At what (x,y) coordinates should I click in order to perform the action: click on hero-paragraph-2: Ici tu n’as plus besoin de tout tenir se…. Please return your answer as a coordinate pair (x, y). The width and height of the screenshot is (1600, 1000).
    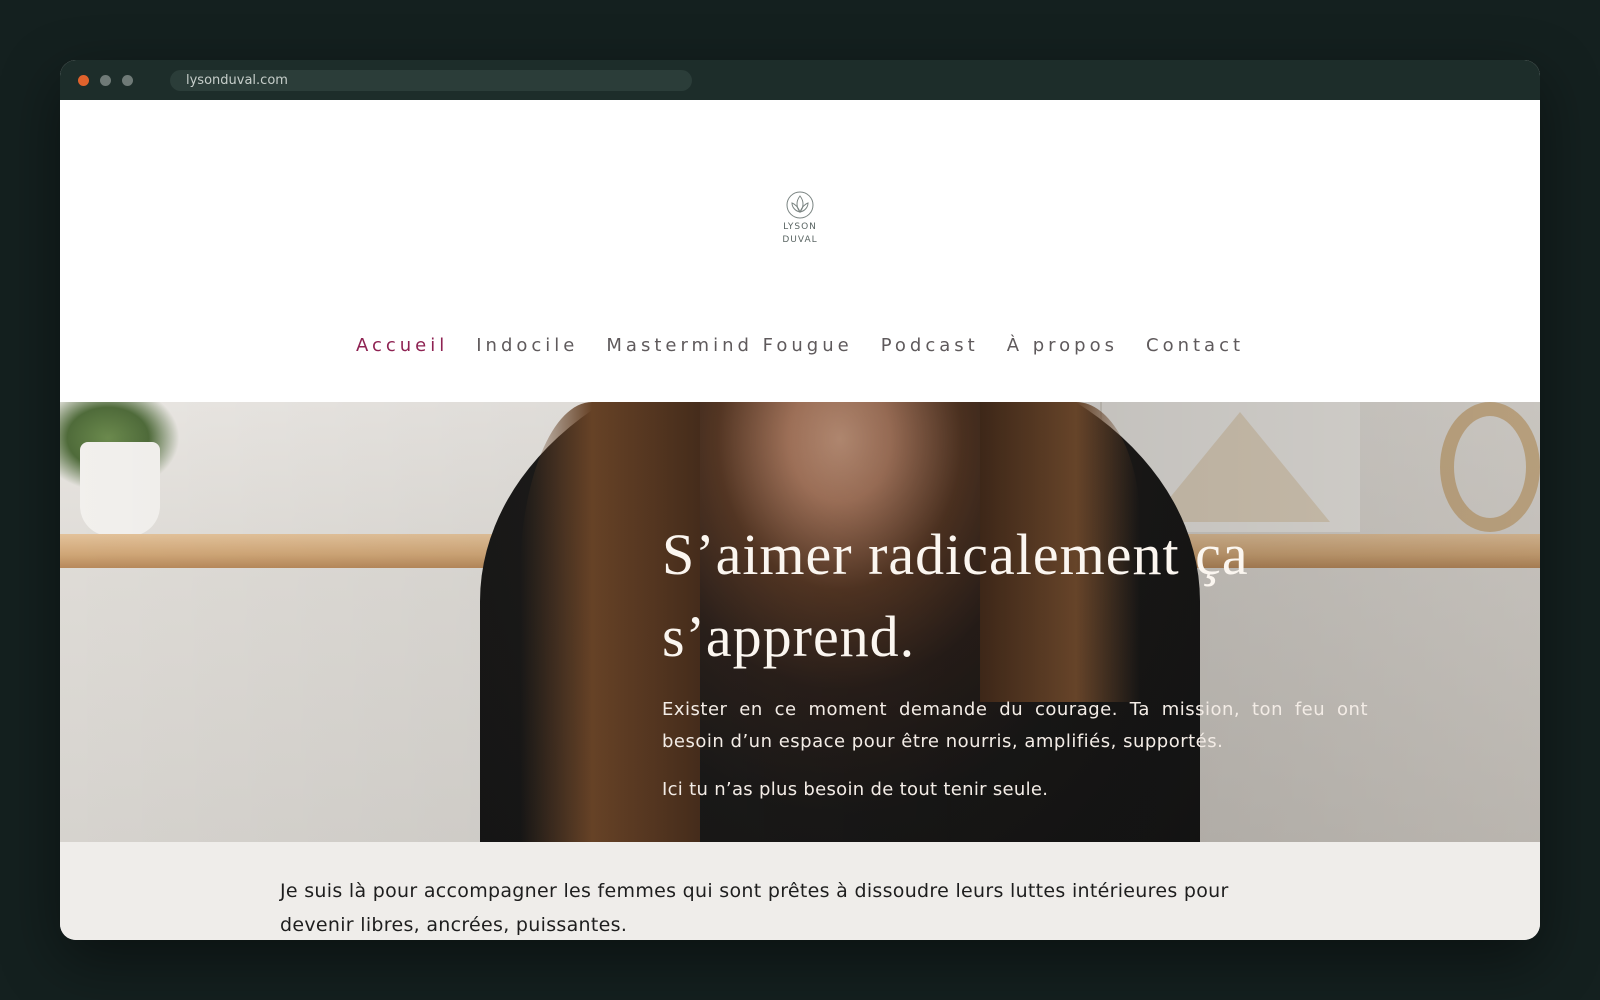
    Looking at the image, I should click on (855, 789).